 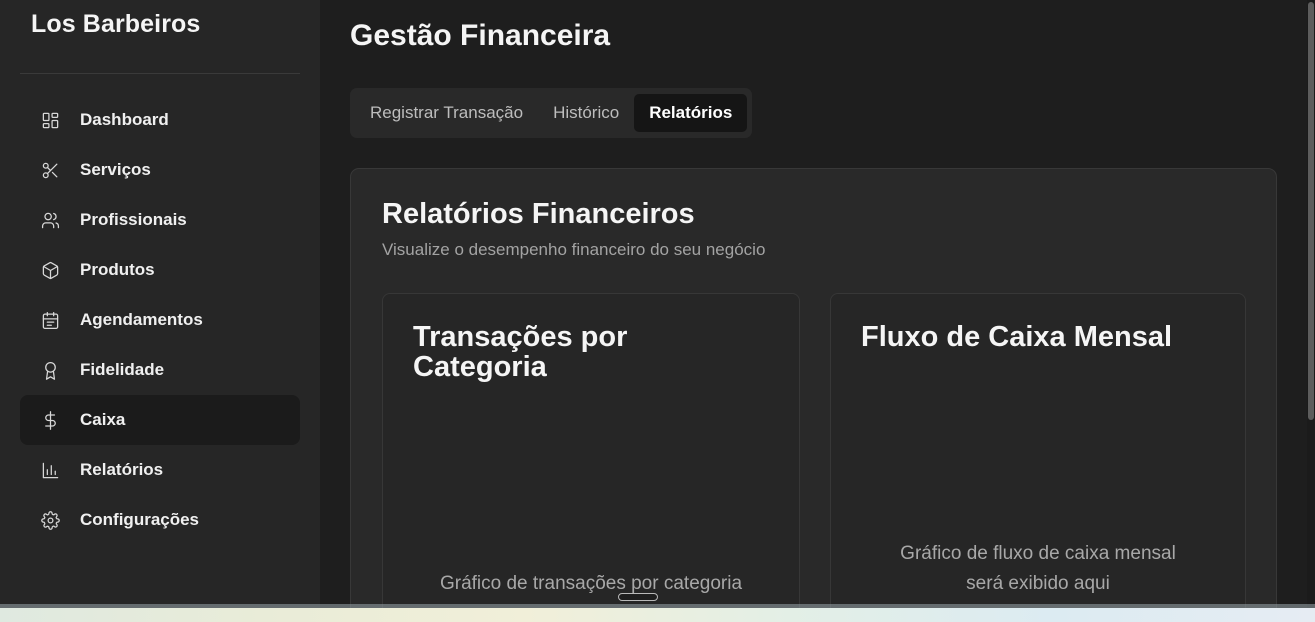 I want to click on bar-chart-icon, so click(x=50, y=470).